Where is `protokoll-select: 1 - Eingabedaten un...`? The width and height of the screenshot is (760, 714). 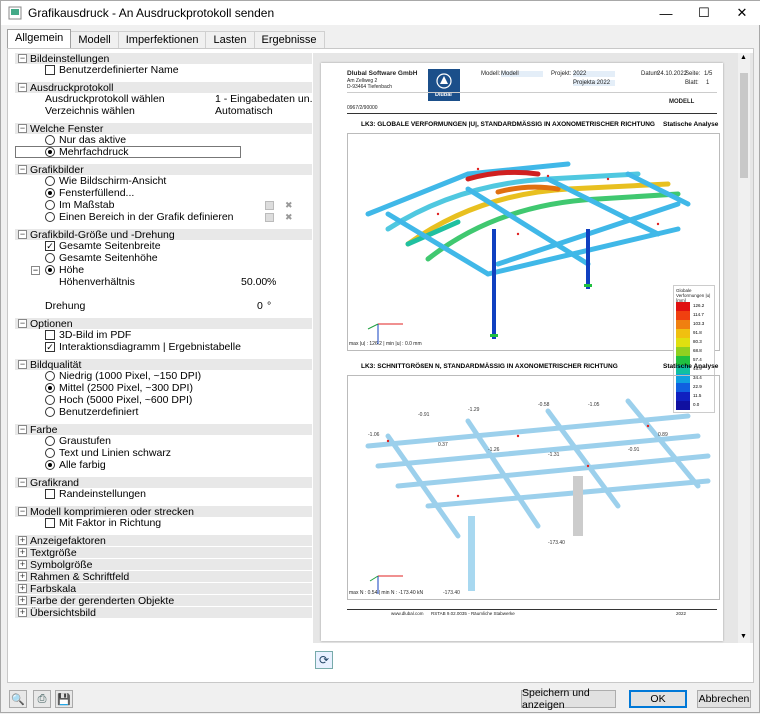 protokoll-select: 1 - Eingabedaten un... is located at coordinates (263, 99).